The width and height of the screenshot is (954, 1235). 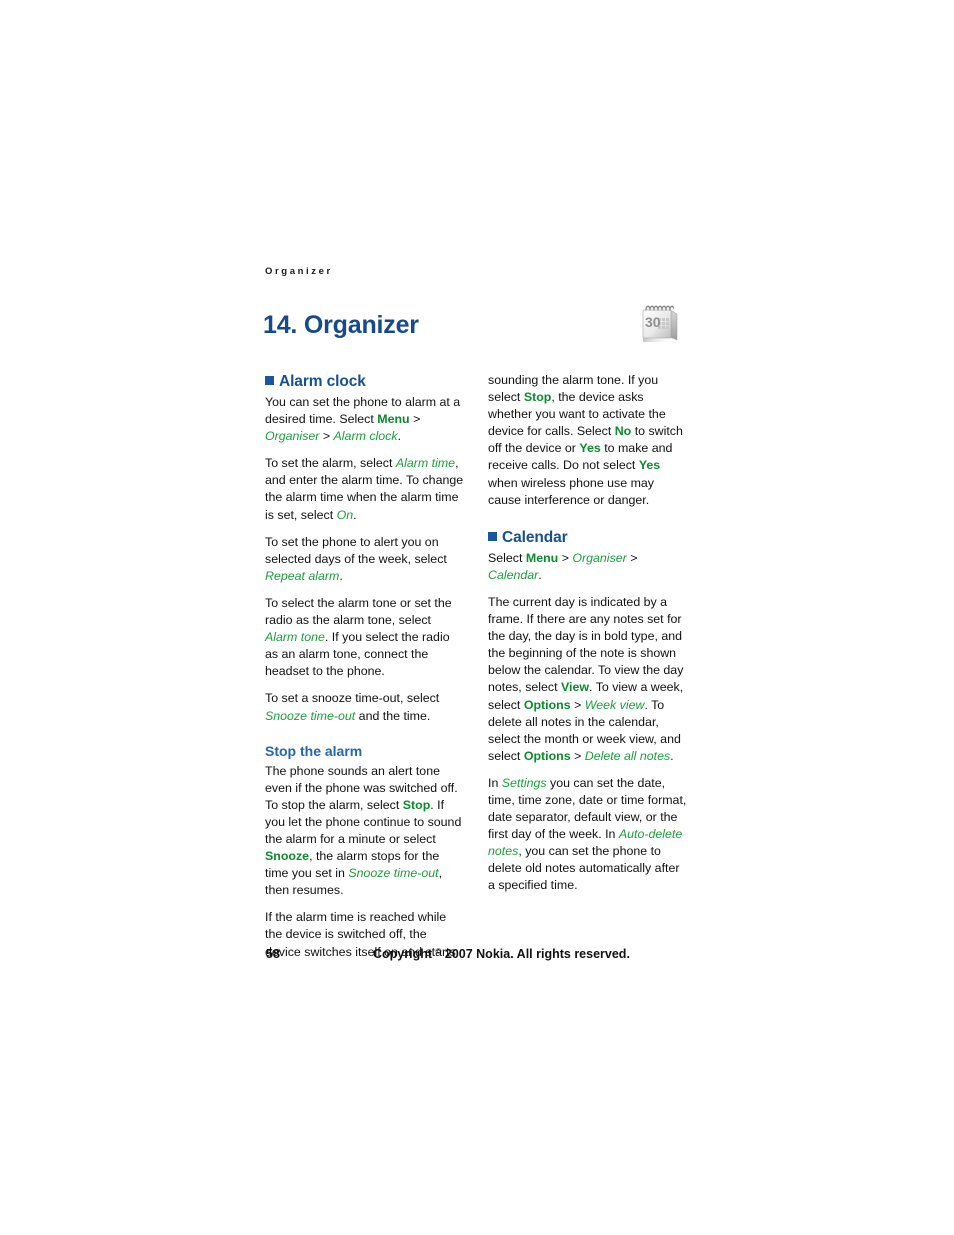 I want to click on body-text: To set a snooze time-out, select, so click(x=352, y=698).